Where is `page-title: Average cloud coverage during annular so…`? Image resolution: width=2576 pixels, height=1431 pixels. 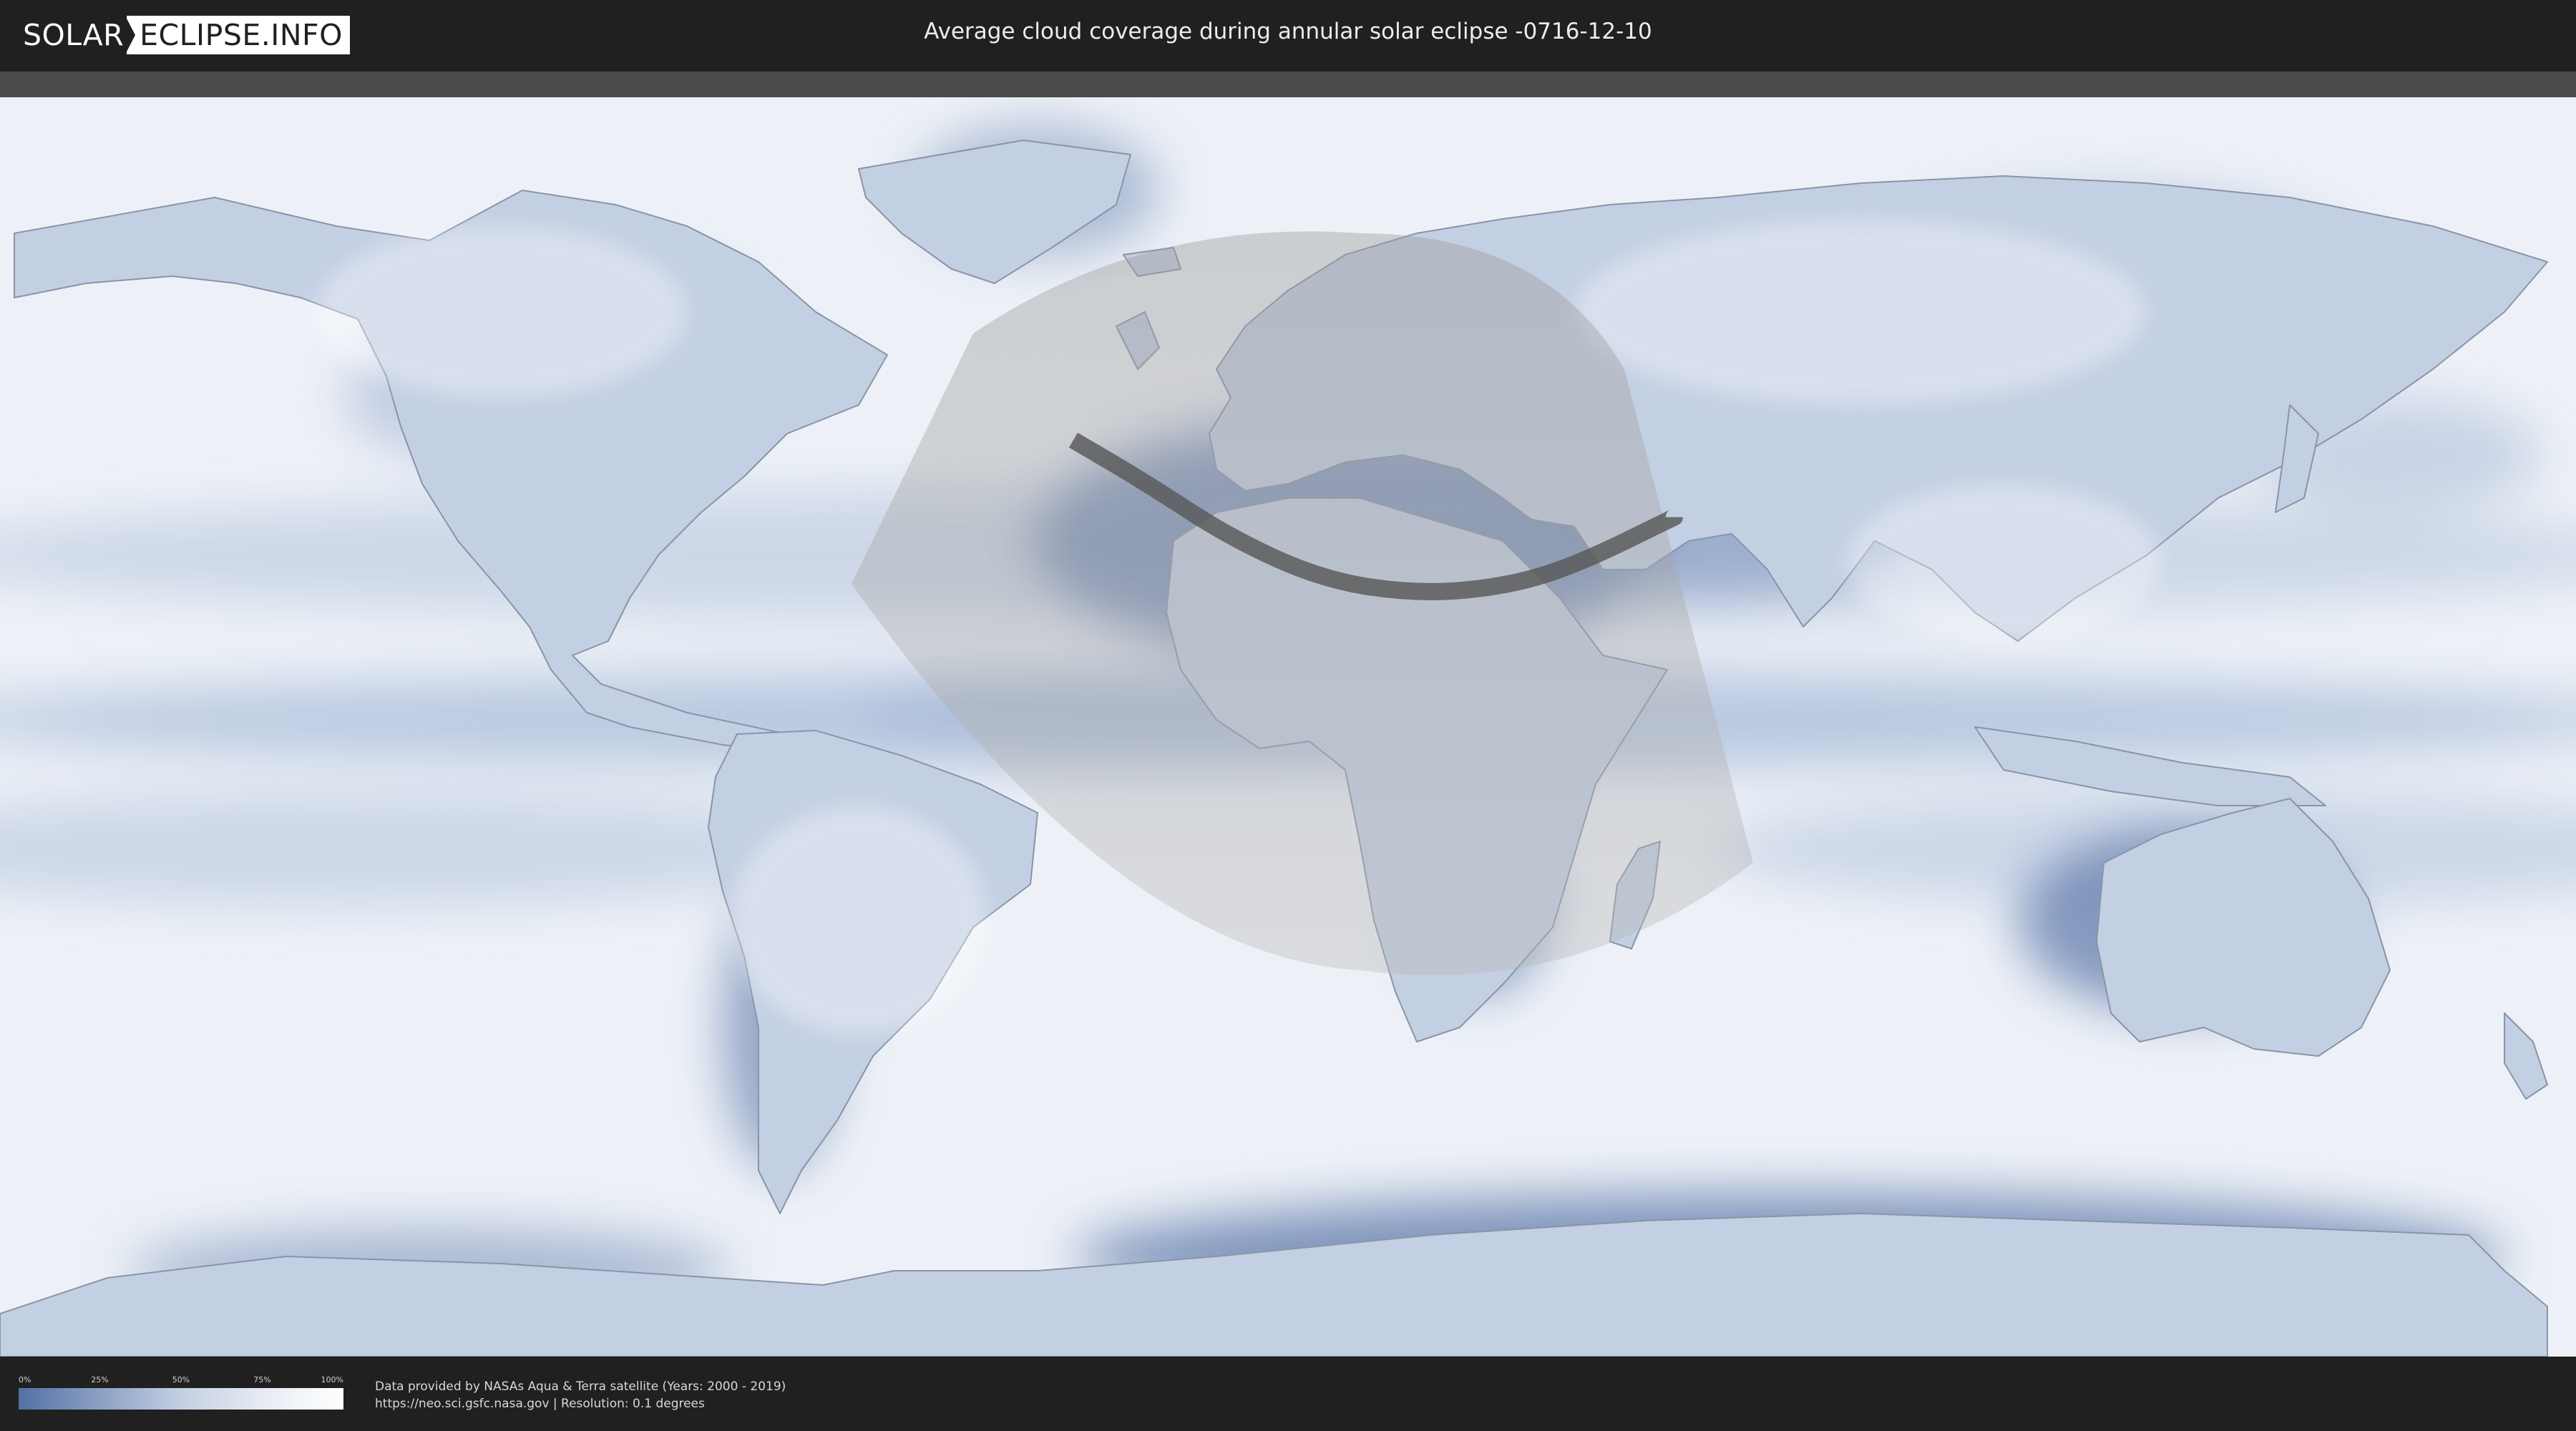 page-title: Average cloud coverage during annular so… is located at coordinates (1288, 31).